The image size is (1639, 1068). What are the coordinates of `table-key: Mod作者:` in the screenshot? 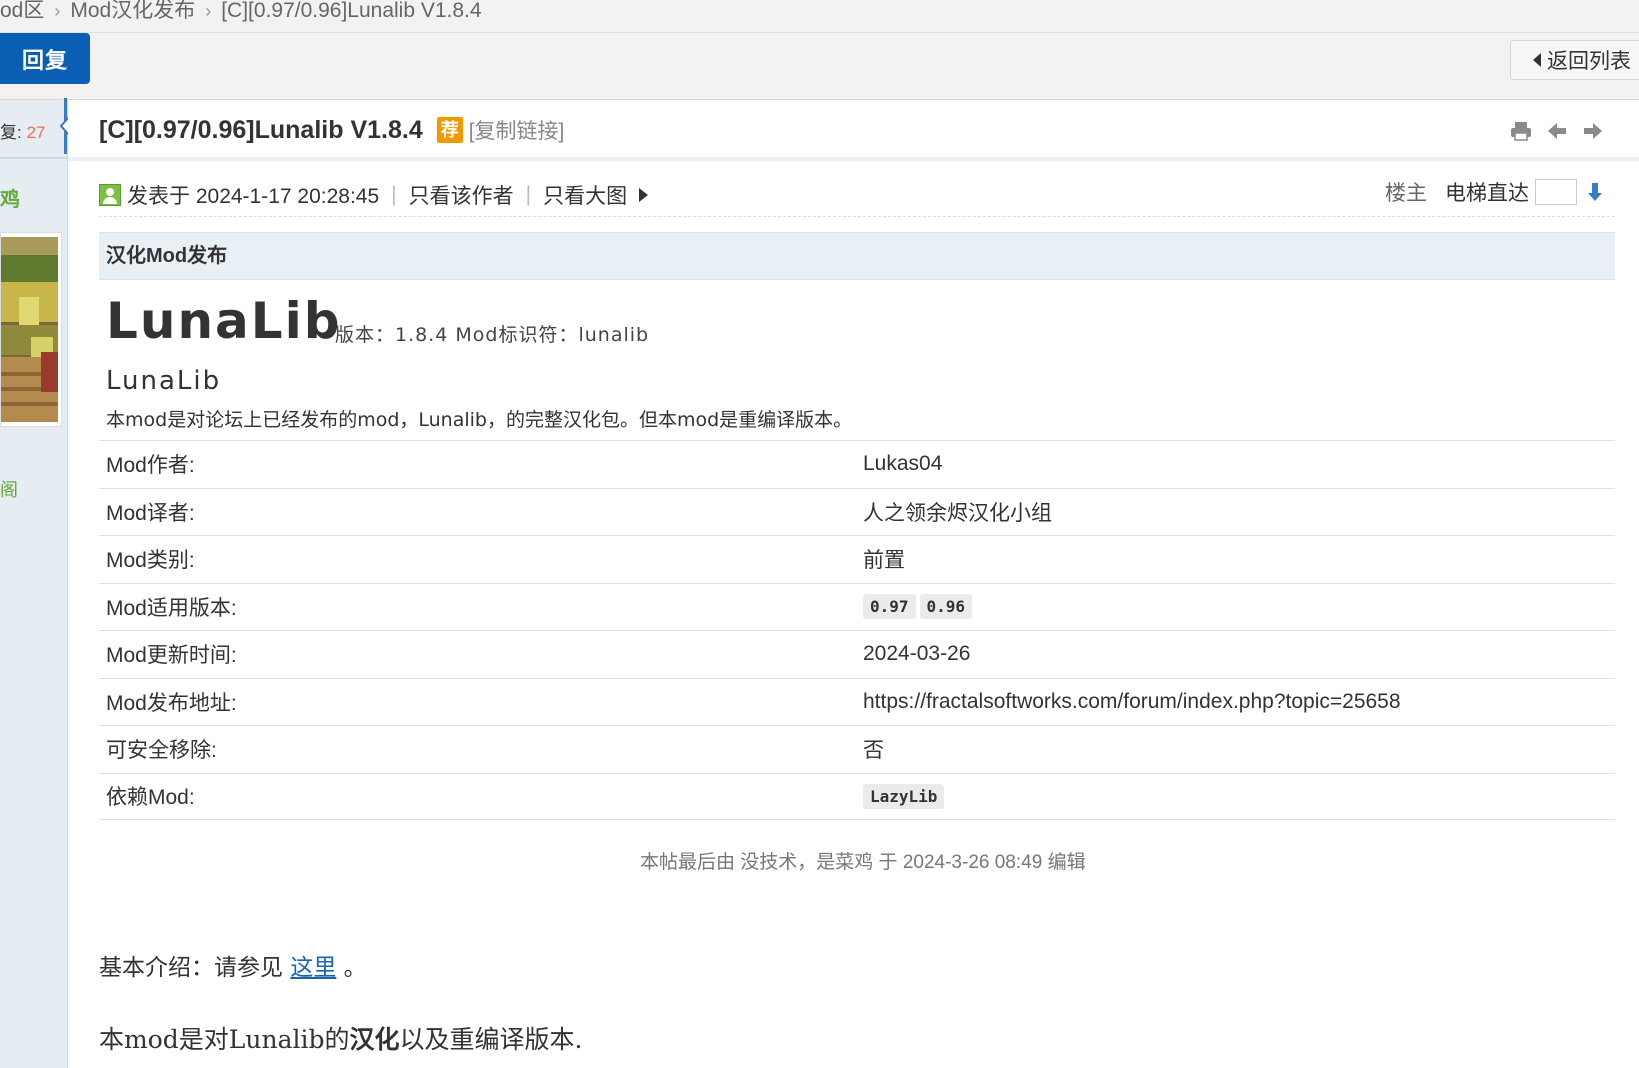 It's located at (150, 466).